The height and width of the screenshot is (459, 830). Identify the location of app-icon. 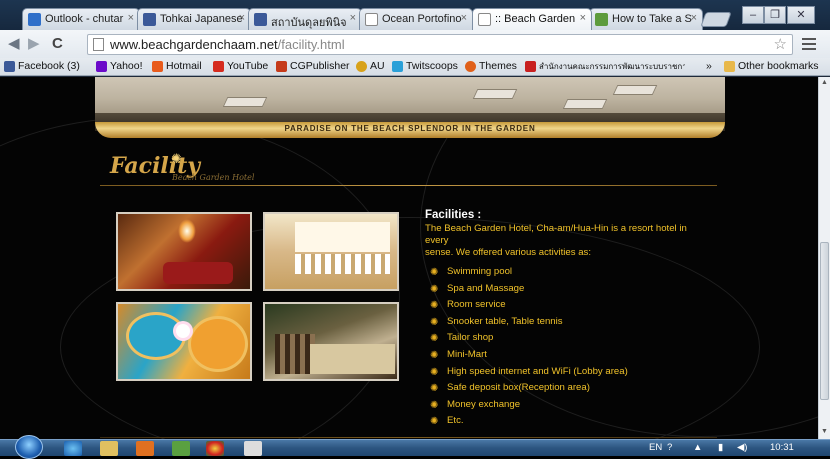
(181, 448).